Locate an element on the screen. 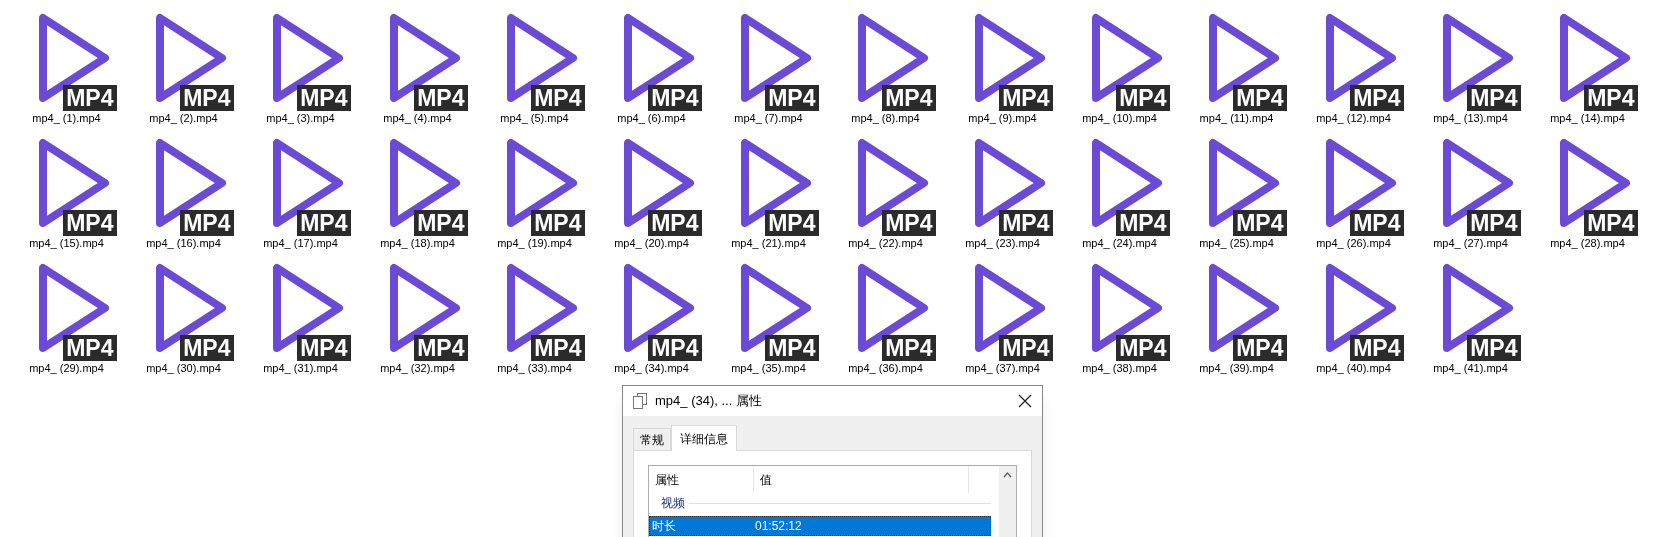 This screenshot has width=1660, height=537. file-name: mp4_ (25).mp4 is located at coordinates (1236, 243).